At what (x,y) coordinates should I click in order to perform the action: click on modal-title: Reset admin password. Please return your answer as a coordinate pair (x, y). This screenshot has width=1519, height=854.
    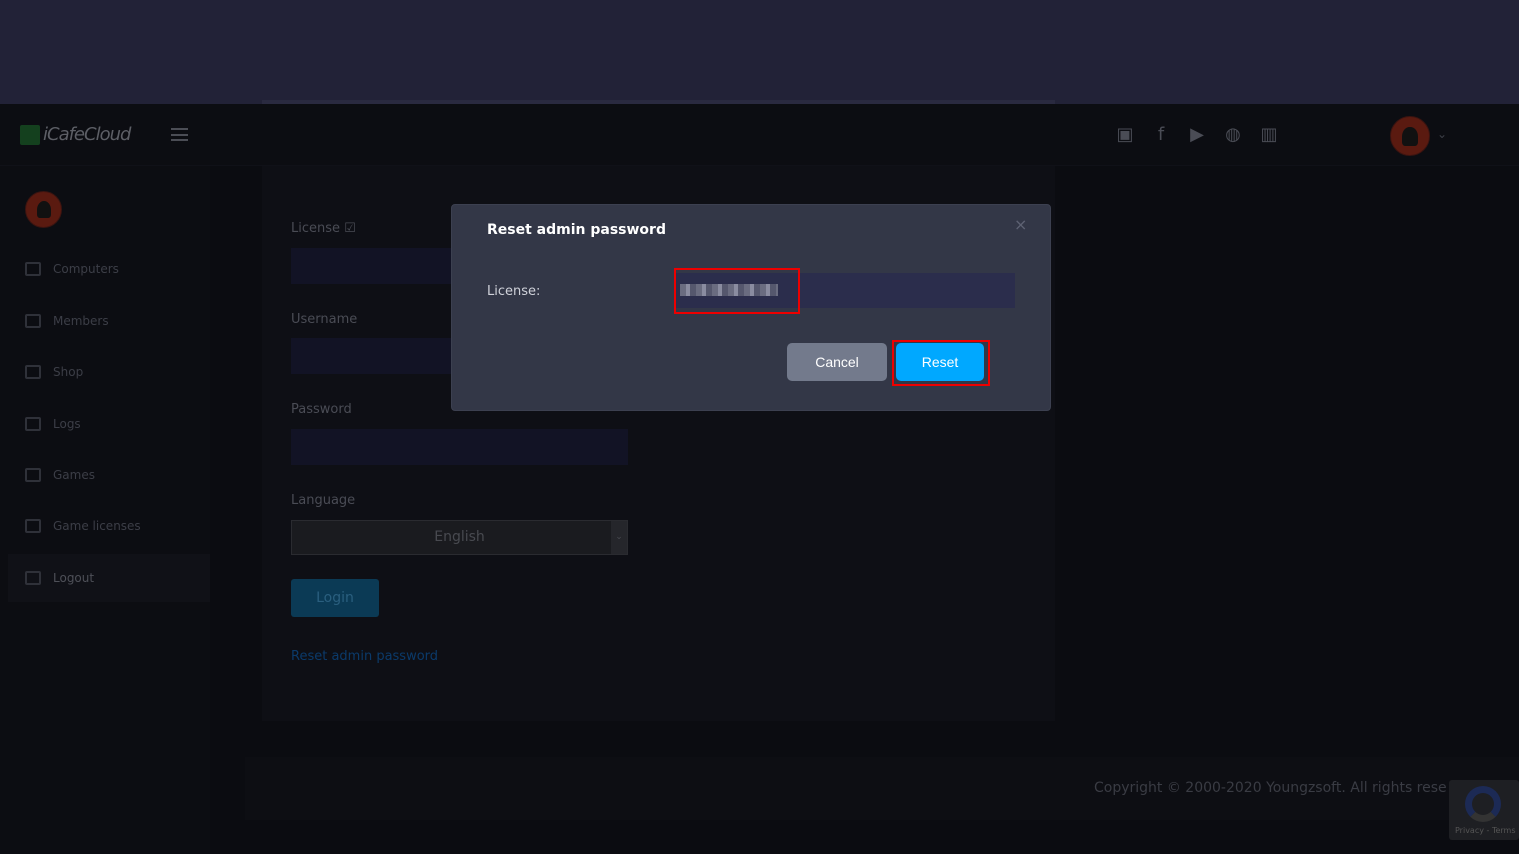
    Looking at the image, I should click on (576, 230).